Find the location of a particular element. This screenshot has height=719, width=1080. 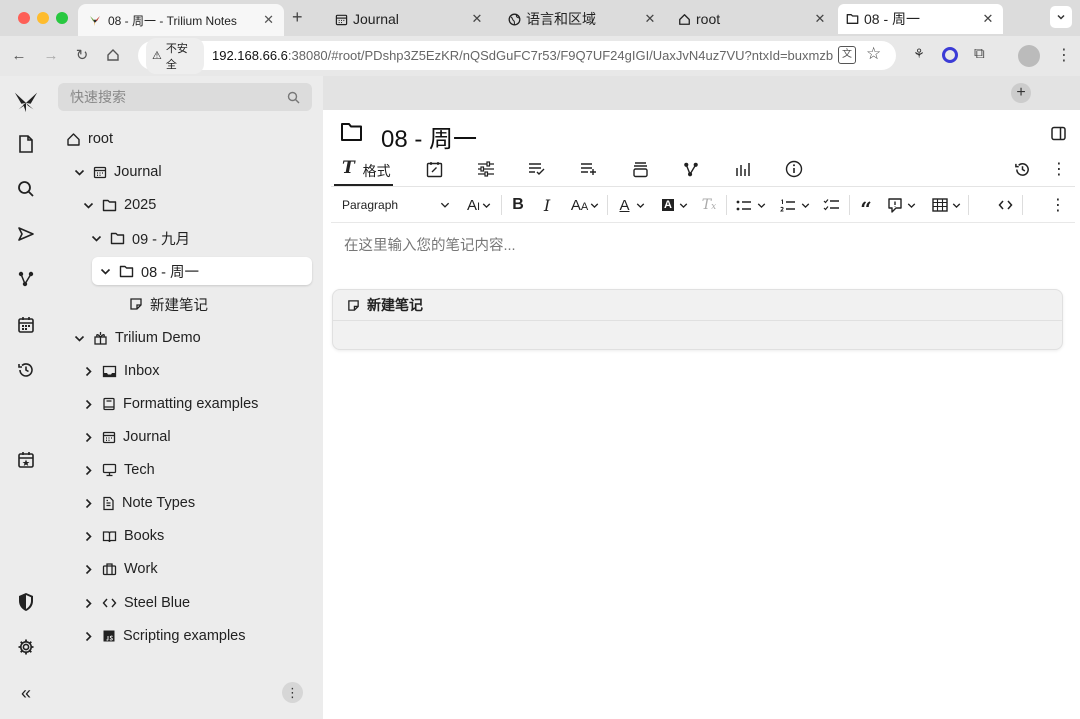

checklist-edit-icon is located at coordinates (434, 169).